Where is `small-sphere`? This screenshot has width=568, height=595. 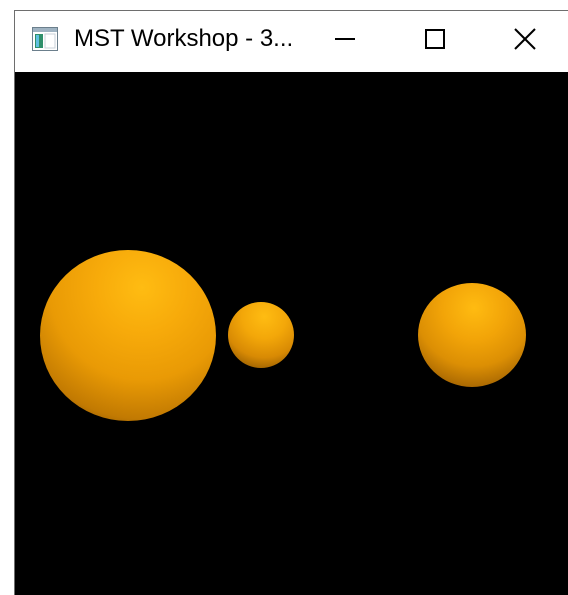 small-sphere is located at coordinates (261, 335).